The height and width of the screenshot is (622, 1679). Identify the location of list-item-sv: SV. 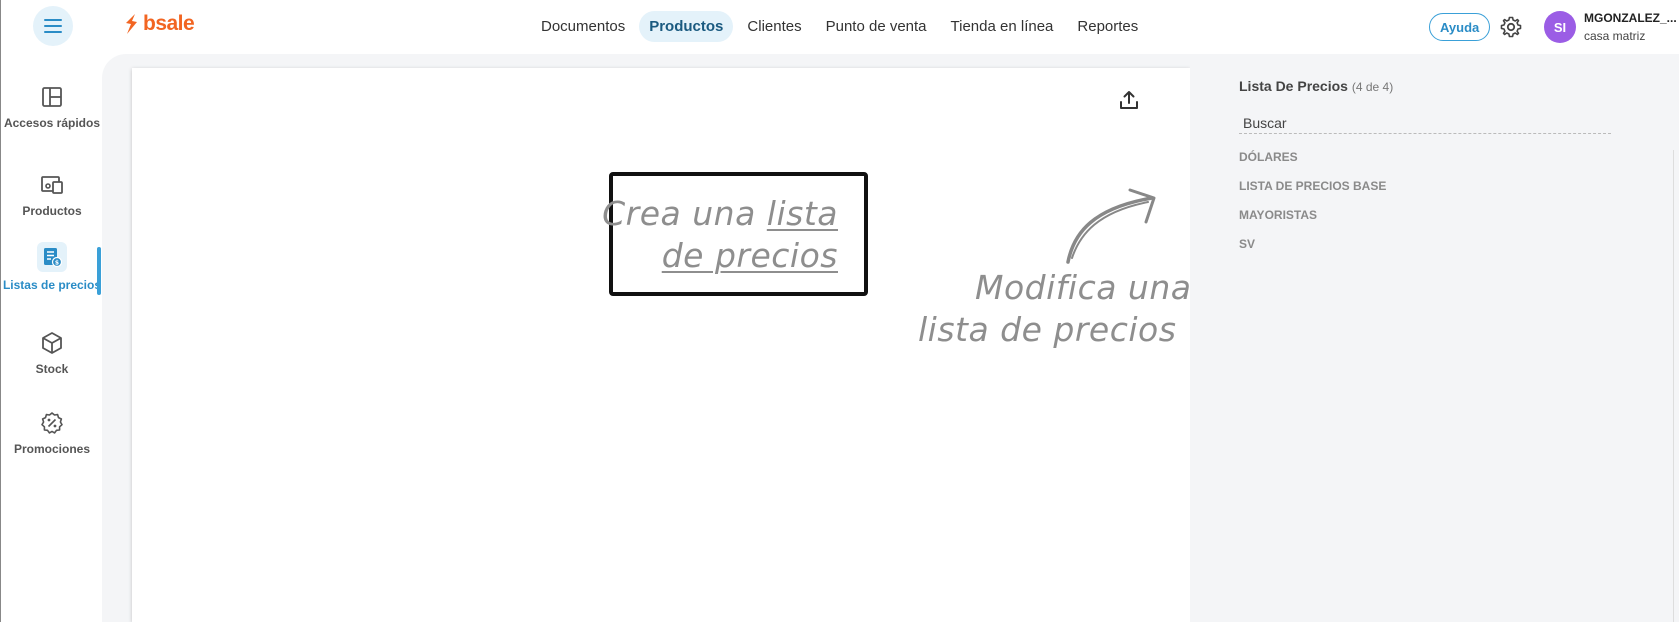
(1247, 244).